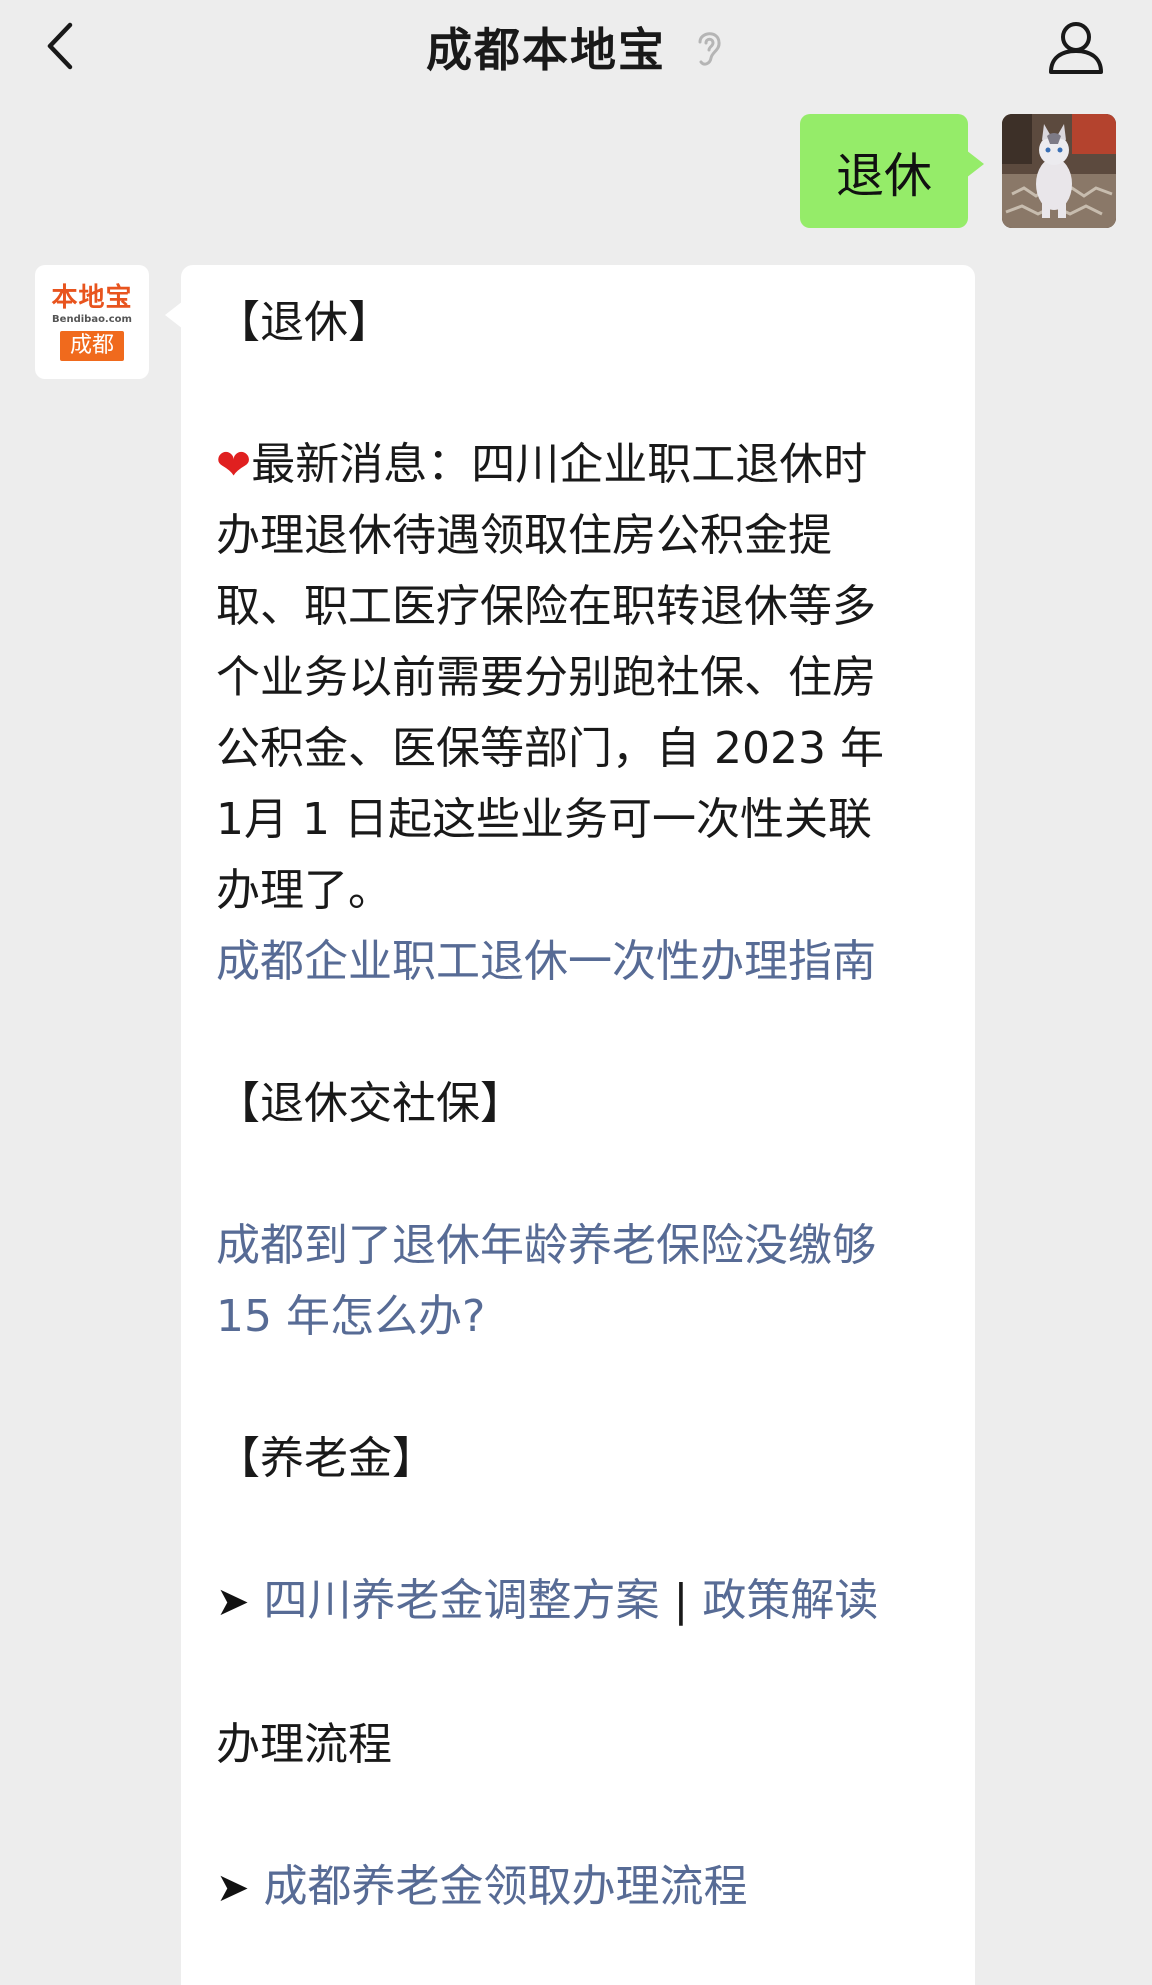  Describe the element at coordinates (524, 535) in the screenshot. I see `news-line: 办理退休待遇领取住房公积金提` at that location.